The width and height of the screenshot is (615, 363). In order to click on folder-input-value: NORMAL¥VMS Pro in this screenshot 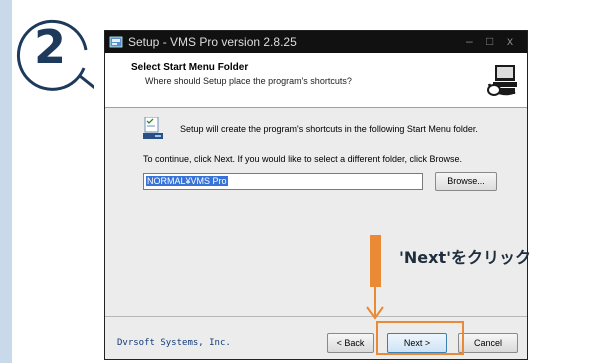, I will do `click(187, 181)`.